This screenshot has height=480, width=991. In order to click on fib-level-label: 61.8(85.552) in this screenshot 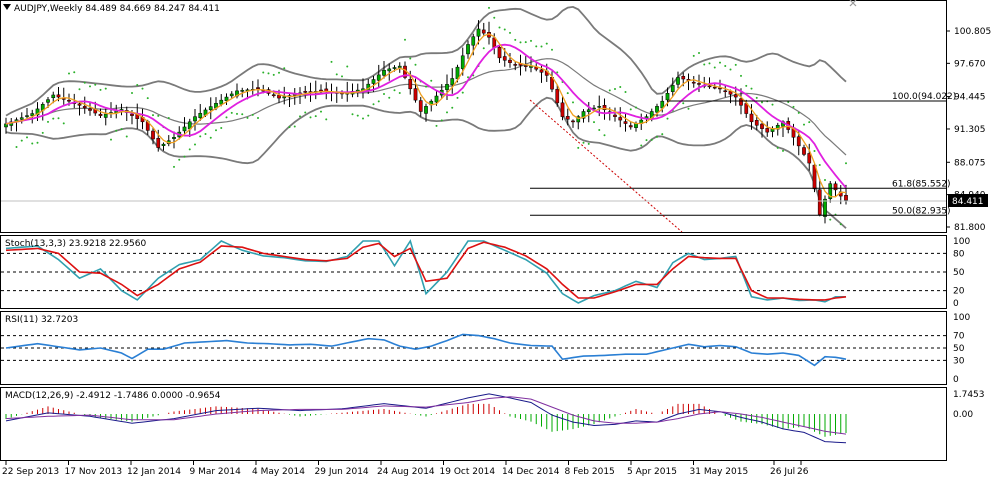, I will do `click(921, 184)`.